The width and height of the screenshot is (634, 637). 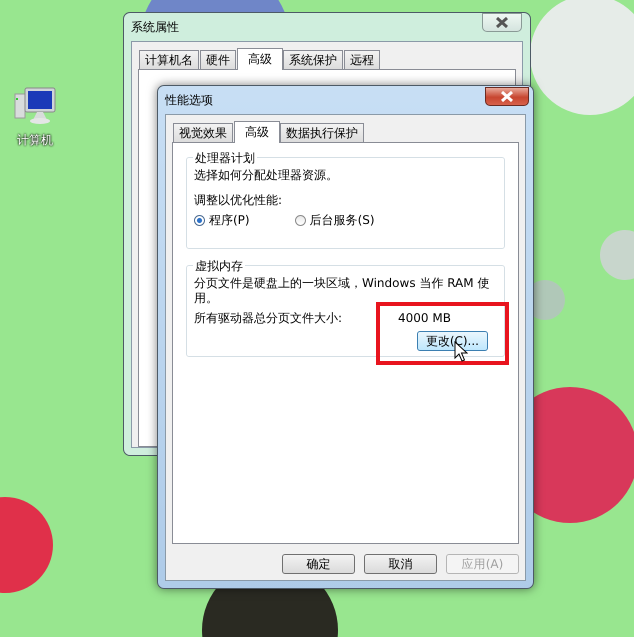 What do you see at coordinates (266, 175) in the screenshot?
I see `description-text: 选择如何分配处理器资源。` at bounding box center [266, 175].